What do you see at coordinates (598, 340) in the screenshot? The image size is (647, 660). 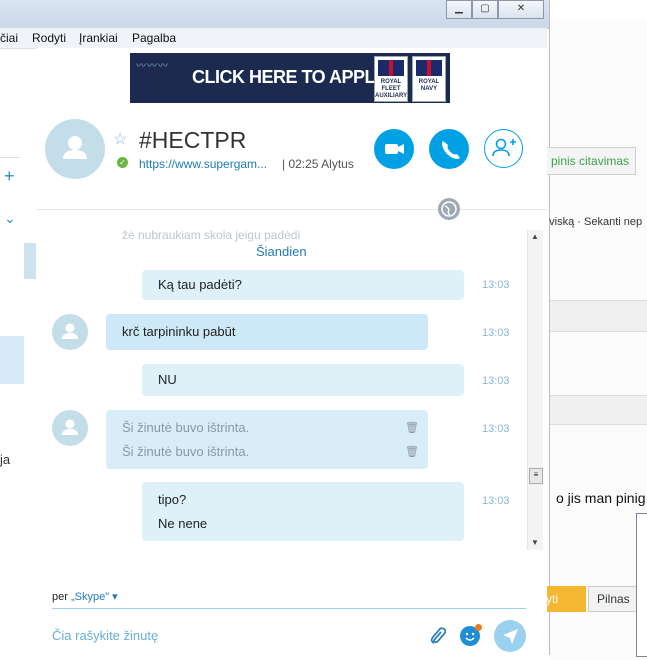 I see `background-panel` at bounding box center [598, 340].